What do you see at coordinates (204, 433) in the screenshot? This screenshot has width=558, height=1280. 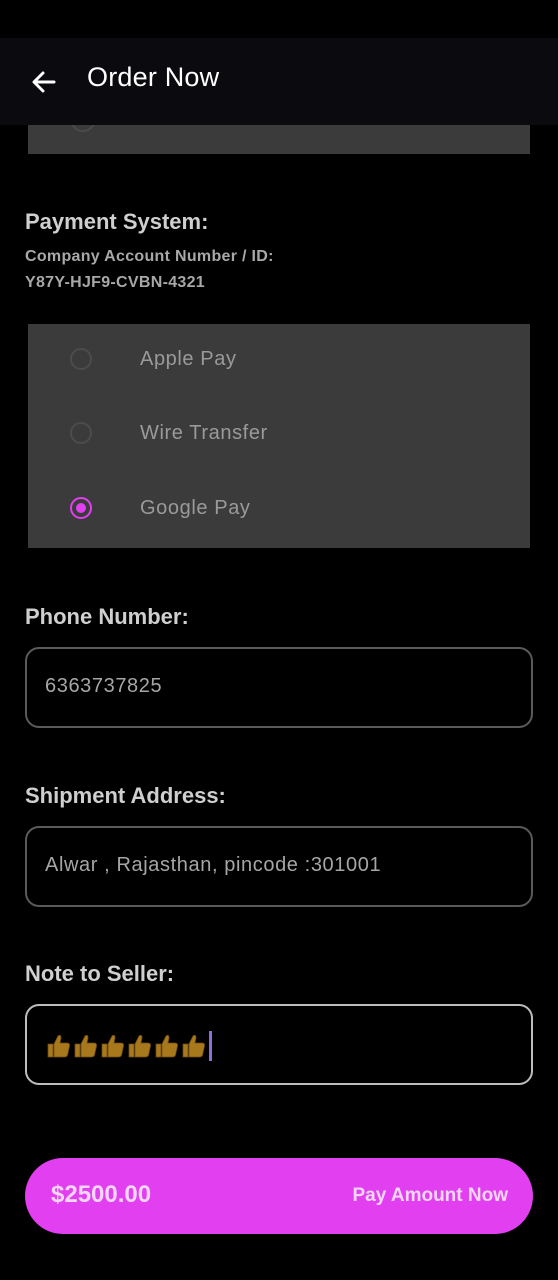 I see `payment-option-label: Wire Transfer` at bounding box center [204, 433].